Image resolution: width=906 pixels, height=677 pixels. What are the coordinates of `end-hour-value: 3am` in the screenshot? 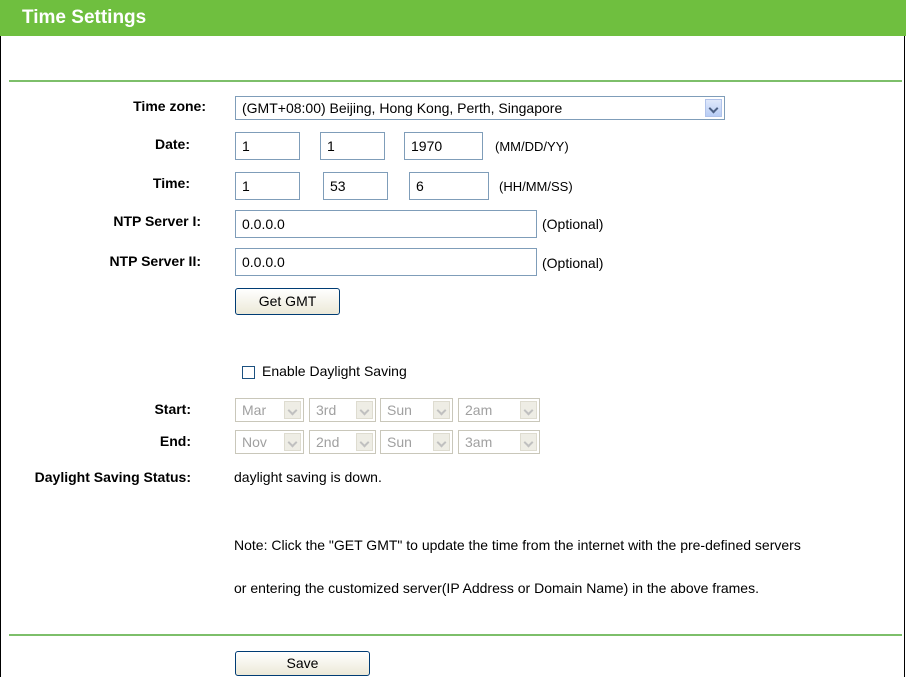 It's located at (479, 442).